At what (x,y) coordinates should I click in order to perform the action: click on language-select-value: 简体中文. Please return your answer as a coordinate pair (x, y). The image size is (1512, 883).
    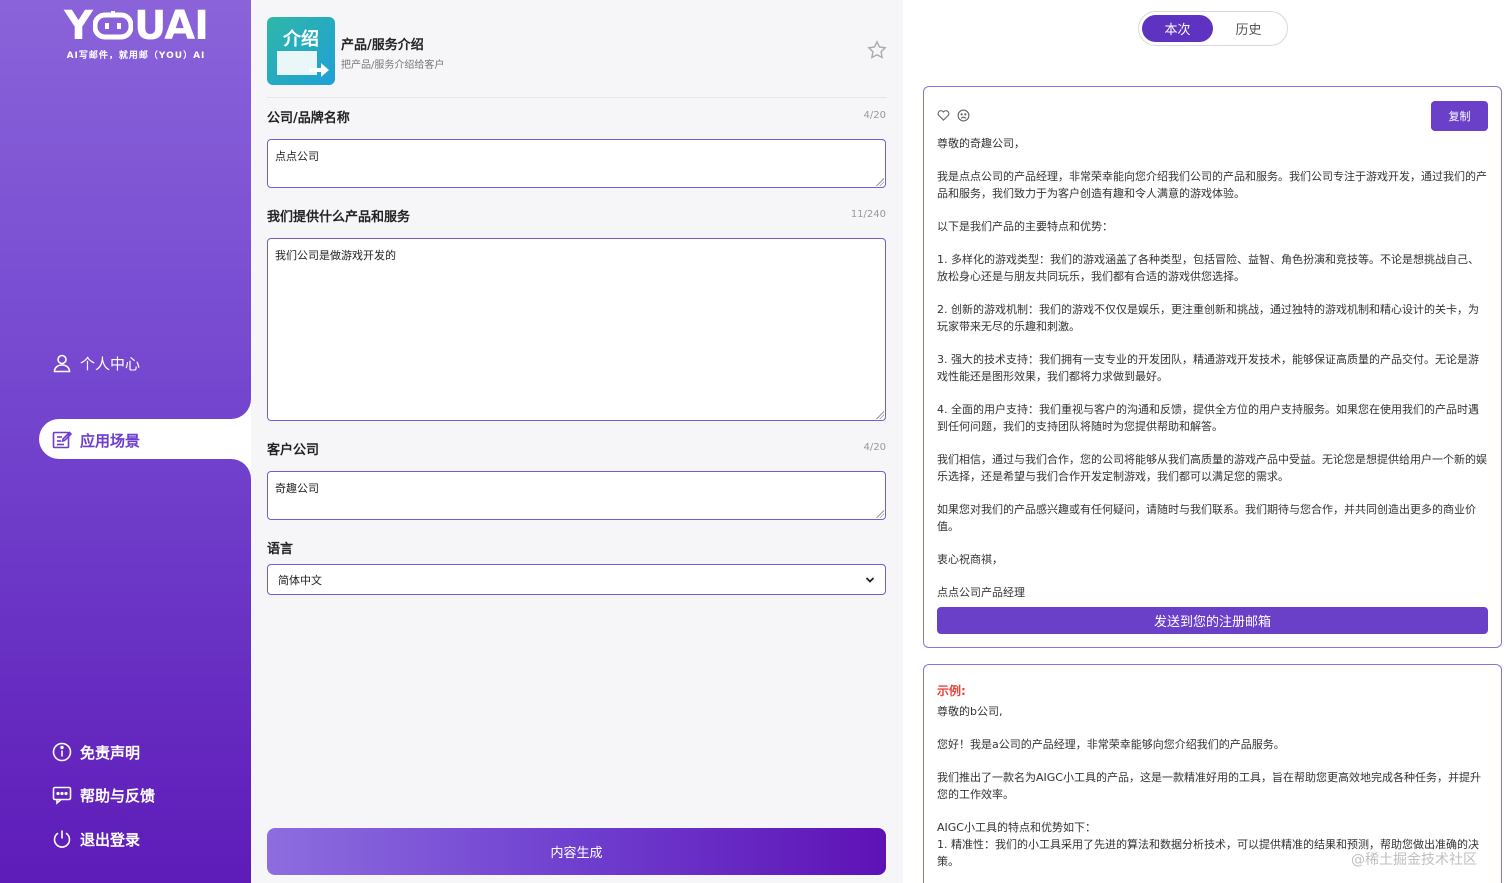
    Looking at the image, I should click on (300, 580).